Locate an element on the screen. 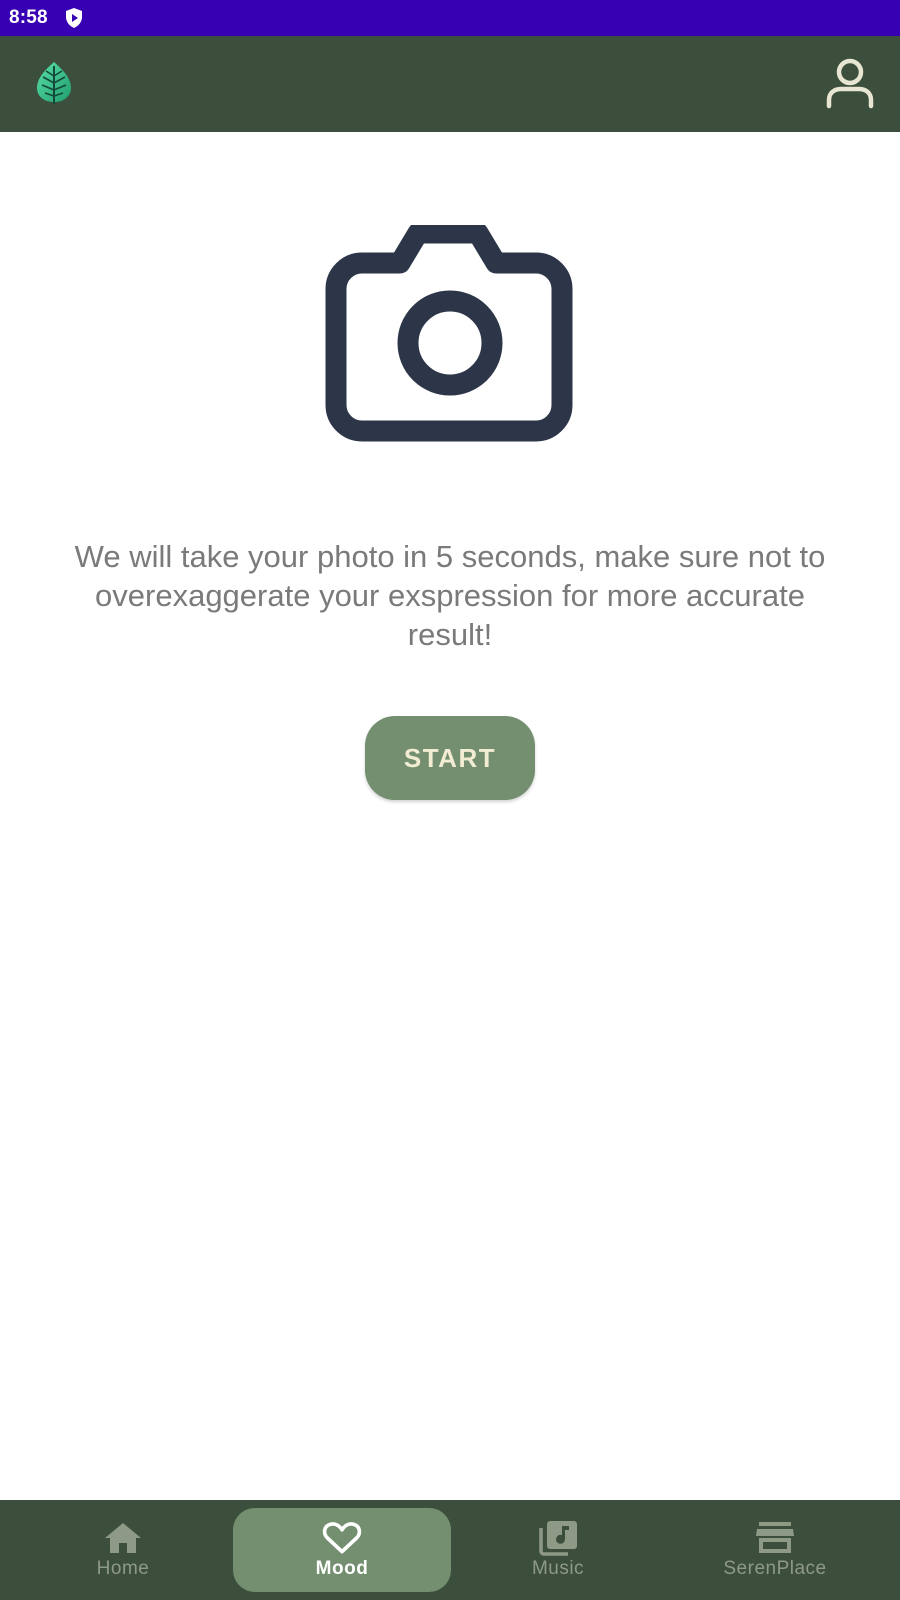 This screenshot has width=900, height=1600. store-icon is located at coordinates (775, 1538).